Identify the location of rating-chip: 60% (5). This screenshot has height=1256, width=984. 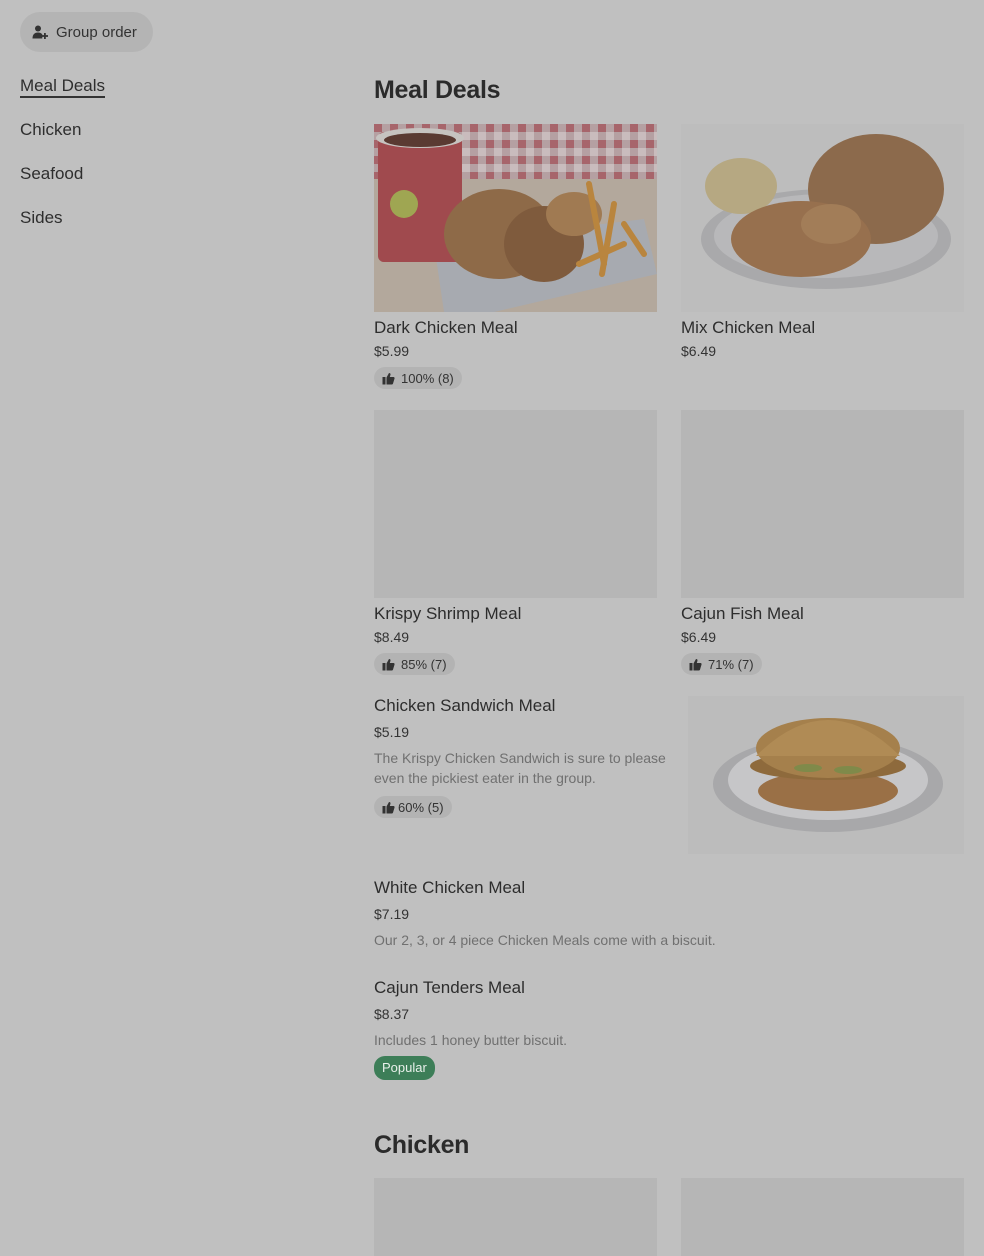
(413, 807).